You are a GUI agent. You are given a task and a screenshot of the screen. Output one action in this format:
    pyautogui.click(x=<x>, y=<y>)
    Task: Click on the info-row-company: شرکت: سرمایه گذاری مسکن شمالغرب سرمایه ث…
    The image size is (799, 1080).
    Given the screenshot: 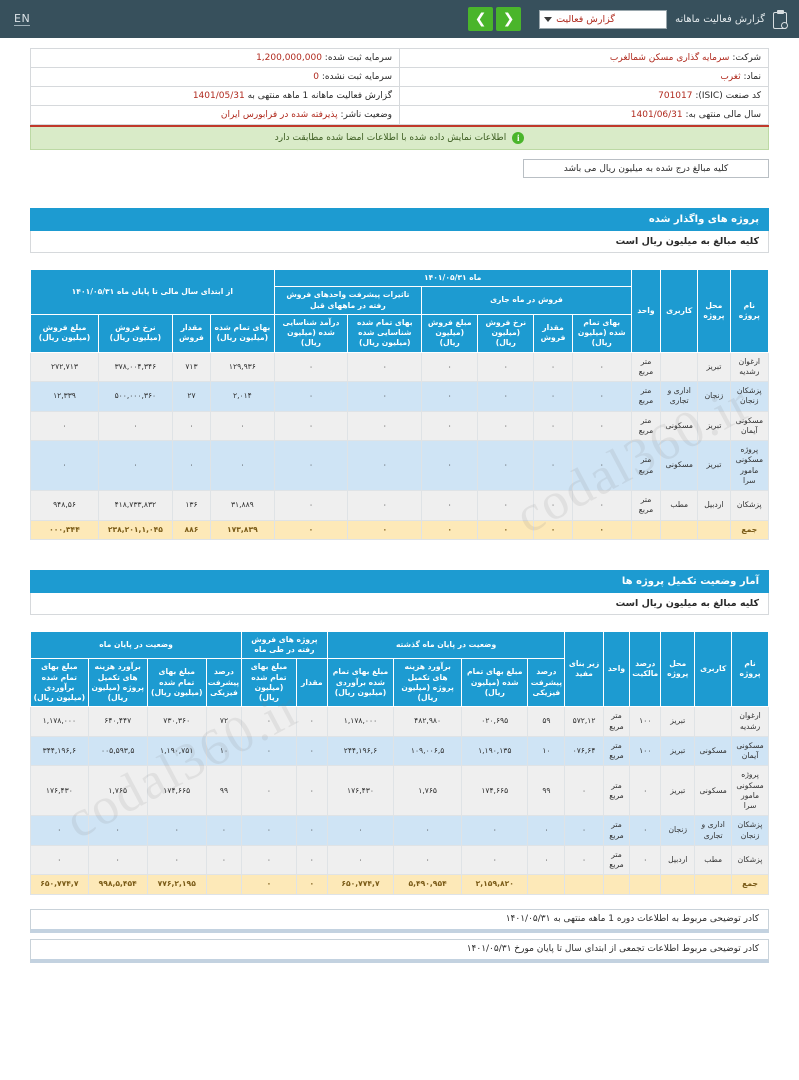 What is the action you would take?
    pyautogui.click(x=399, y=58)
    